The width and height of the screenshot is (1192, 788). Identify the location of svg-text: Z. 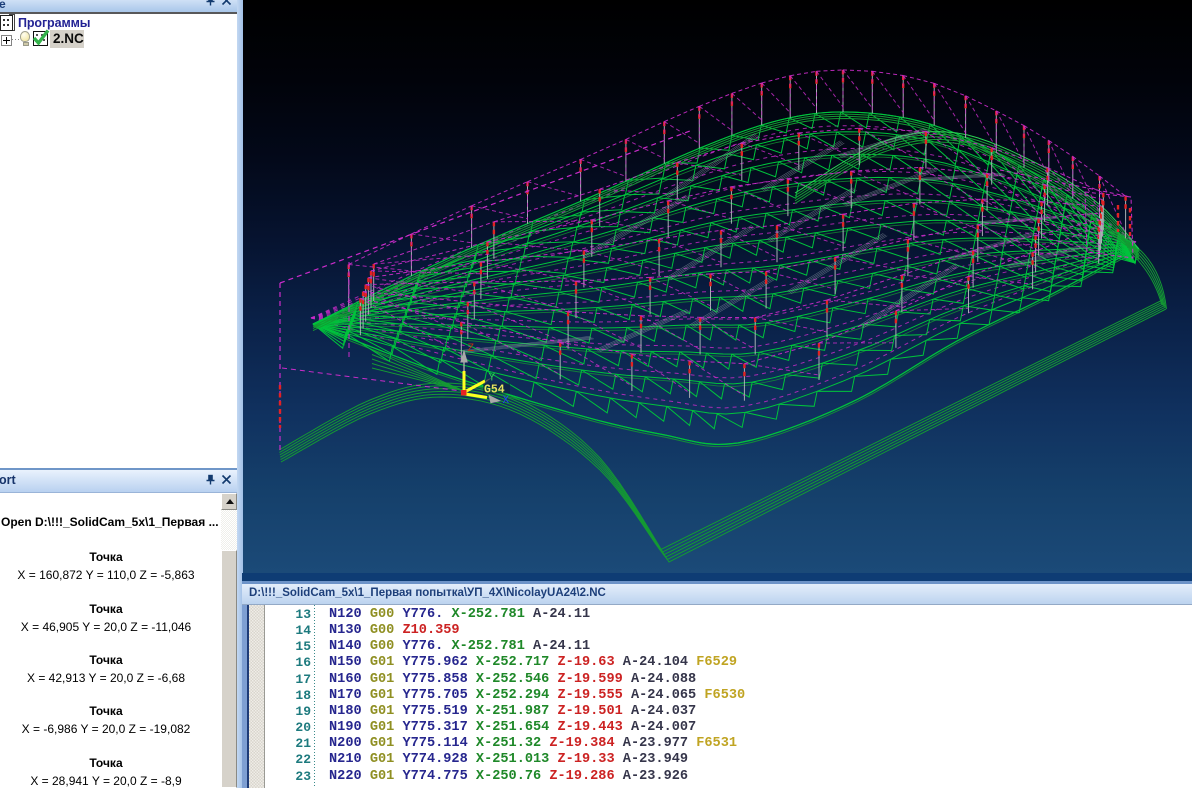
(471, 349).